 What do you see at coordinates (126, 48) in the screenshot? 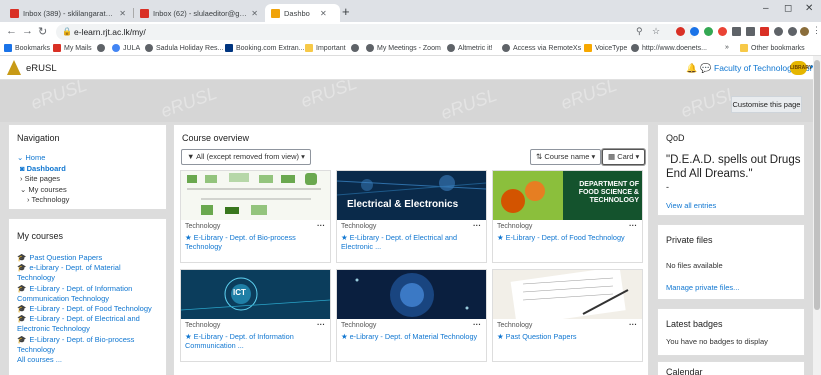
I see `bookmark-item: JULA` at bounding box center [126, 48].